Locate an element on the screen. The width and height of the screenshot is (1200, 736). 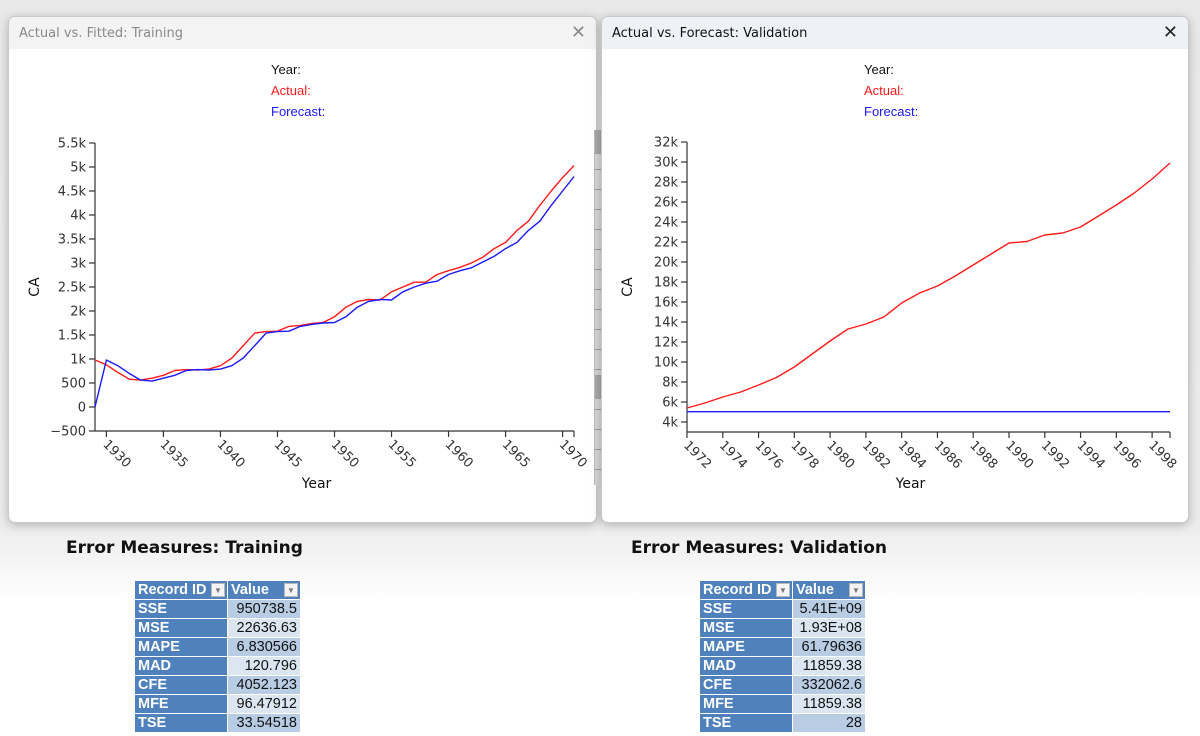
x-tick-label: 1945 is located at coordinates (288, 454).